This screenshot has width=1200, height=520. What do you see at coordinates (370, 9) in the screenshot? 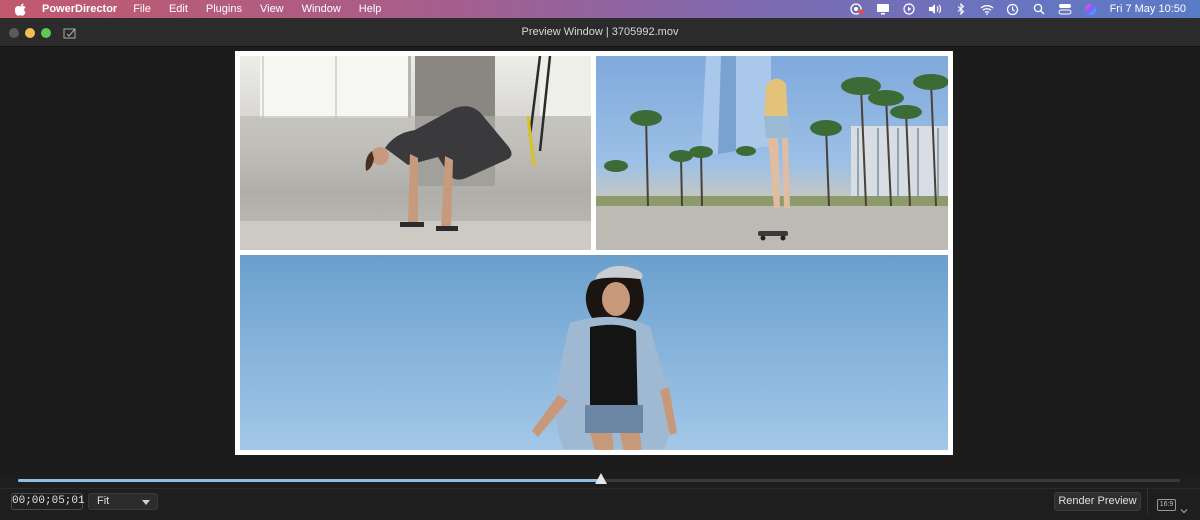
I see `menu-help: Help` at bounding box center [370, 9].